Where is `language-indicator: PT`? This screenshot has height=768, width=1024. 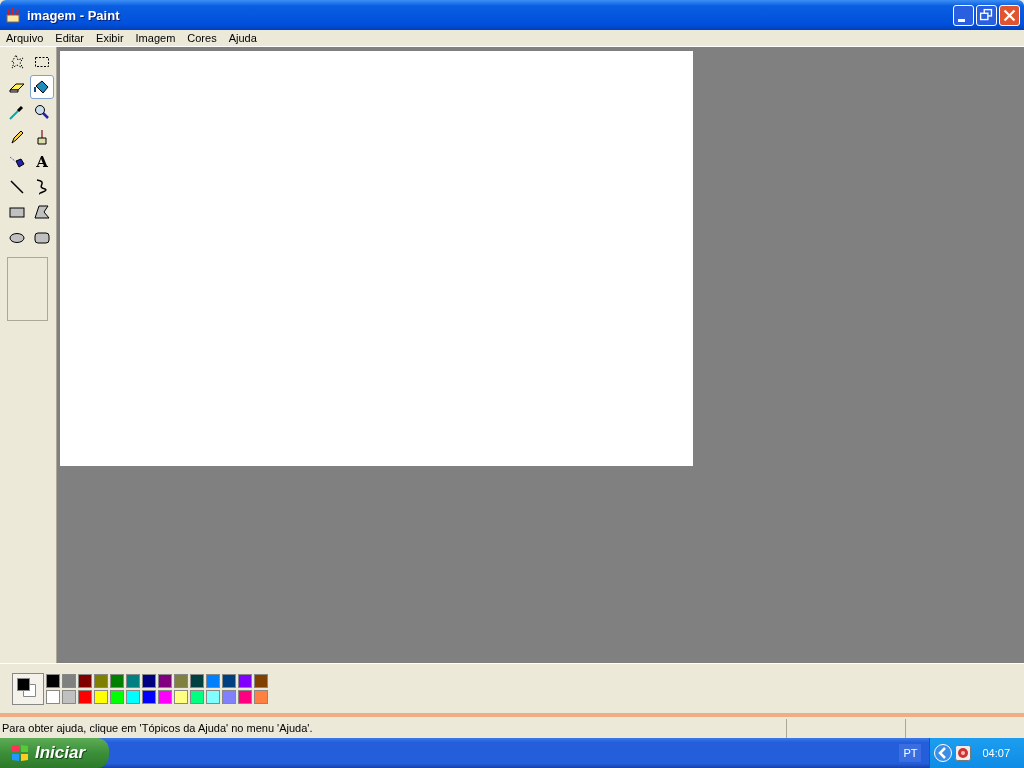
language-indicator: PT is located at coordinates (910, 753).